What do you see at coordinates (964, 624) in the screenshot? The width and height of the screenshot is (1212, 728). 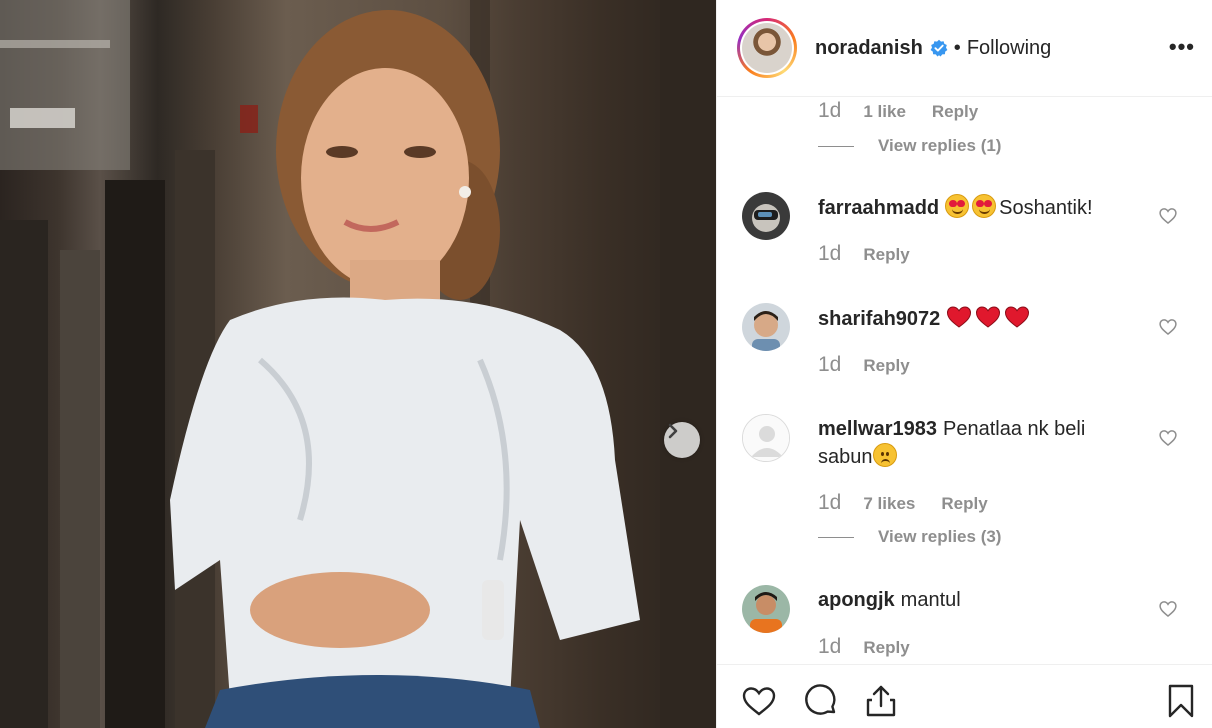 I see `comment-item: apongjk mantul 1d Reply` at bounding box center [964, 624].